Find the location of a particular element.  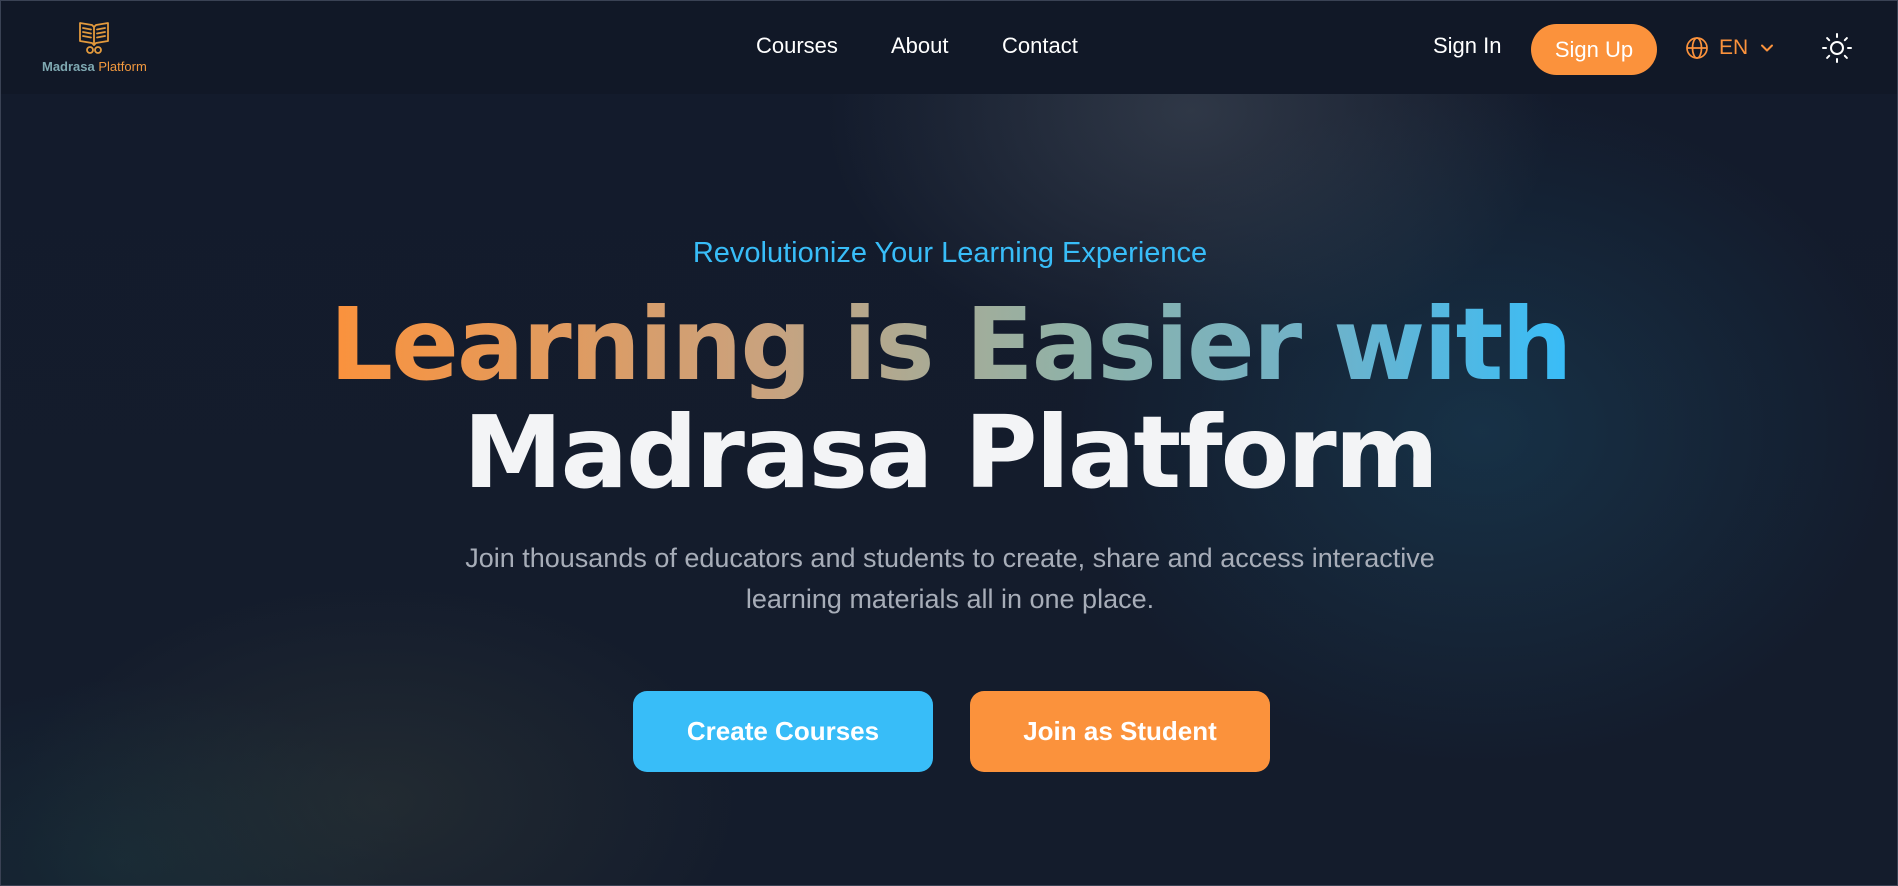

globe-icon is located at coordinates (1697, 48).